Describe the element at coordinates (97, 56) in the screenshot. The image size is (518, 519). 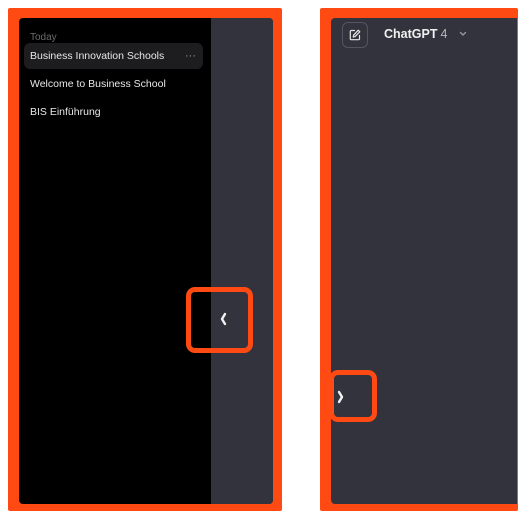
I see `chat-title: Business Innovation Schools` at that location.